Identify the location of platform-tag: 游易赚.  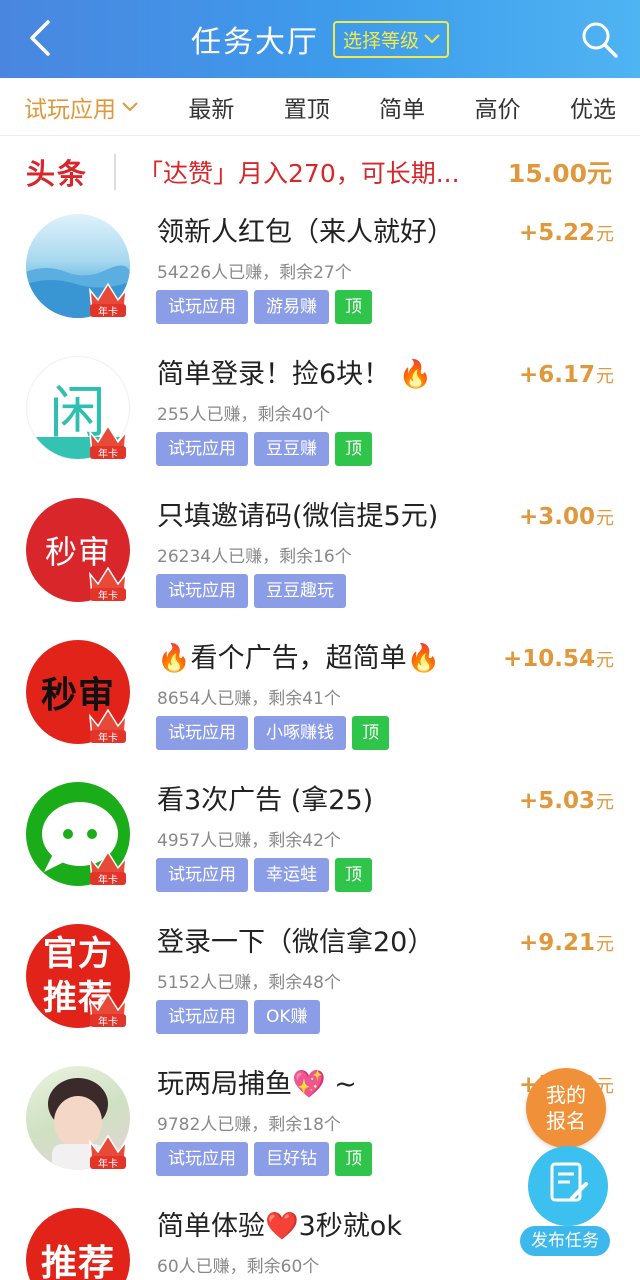
(291, 307).